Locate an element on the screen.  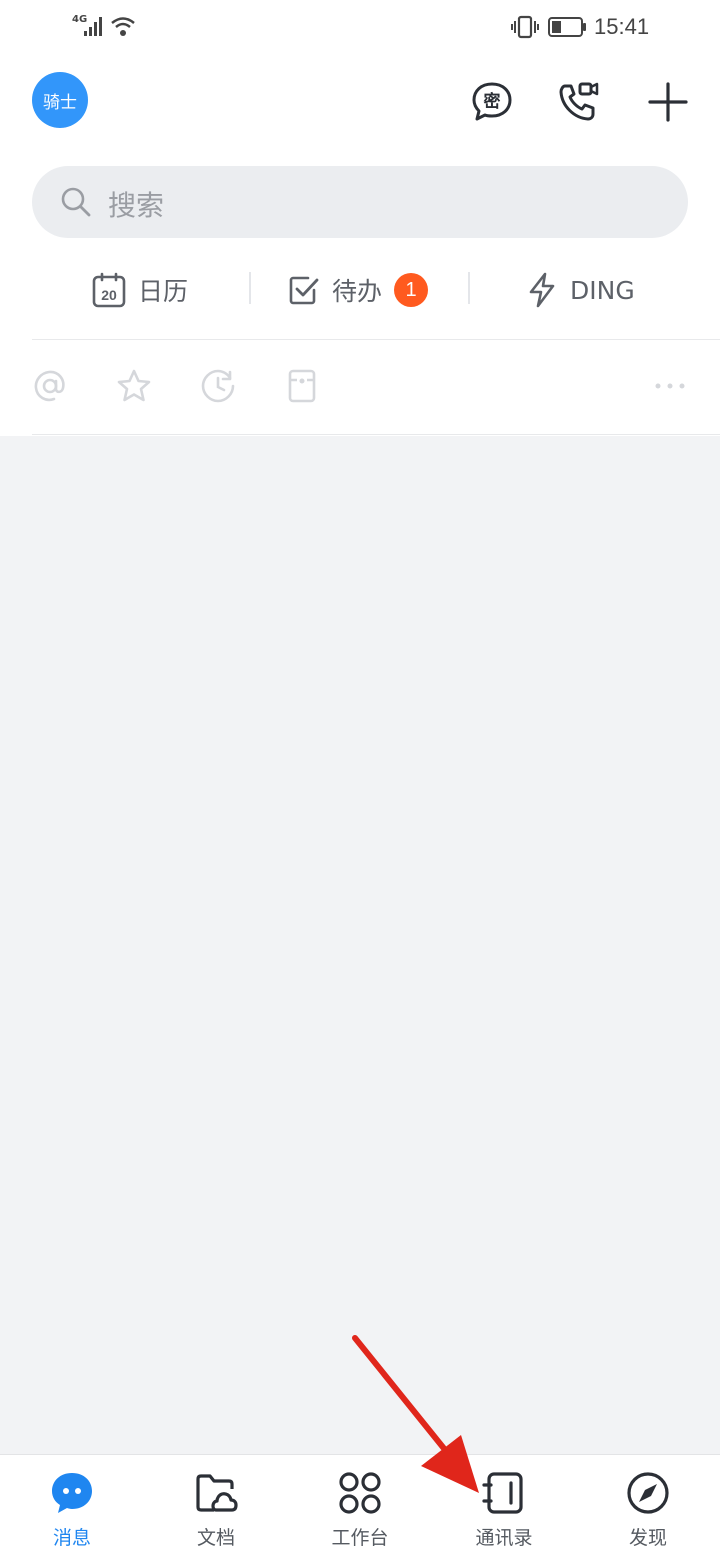
tab-discover: 发现 is located at coordinates (648, 1507).